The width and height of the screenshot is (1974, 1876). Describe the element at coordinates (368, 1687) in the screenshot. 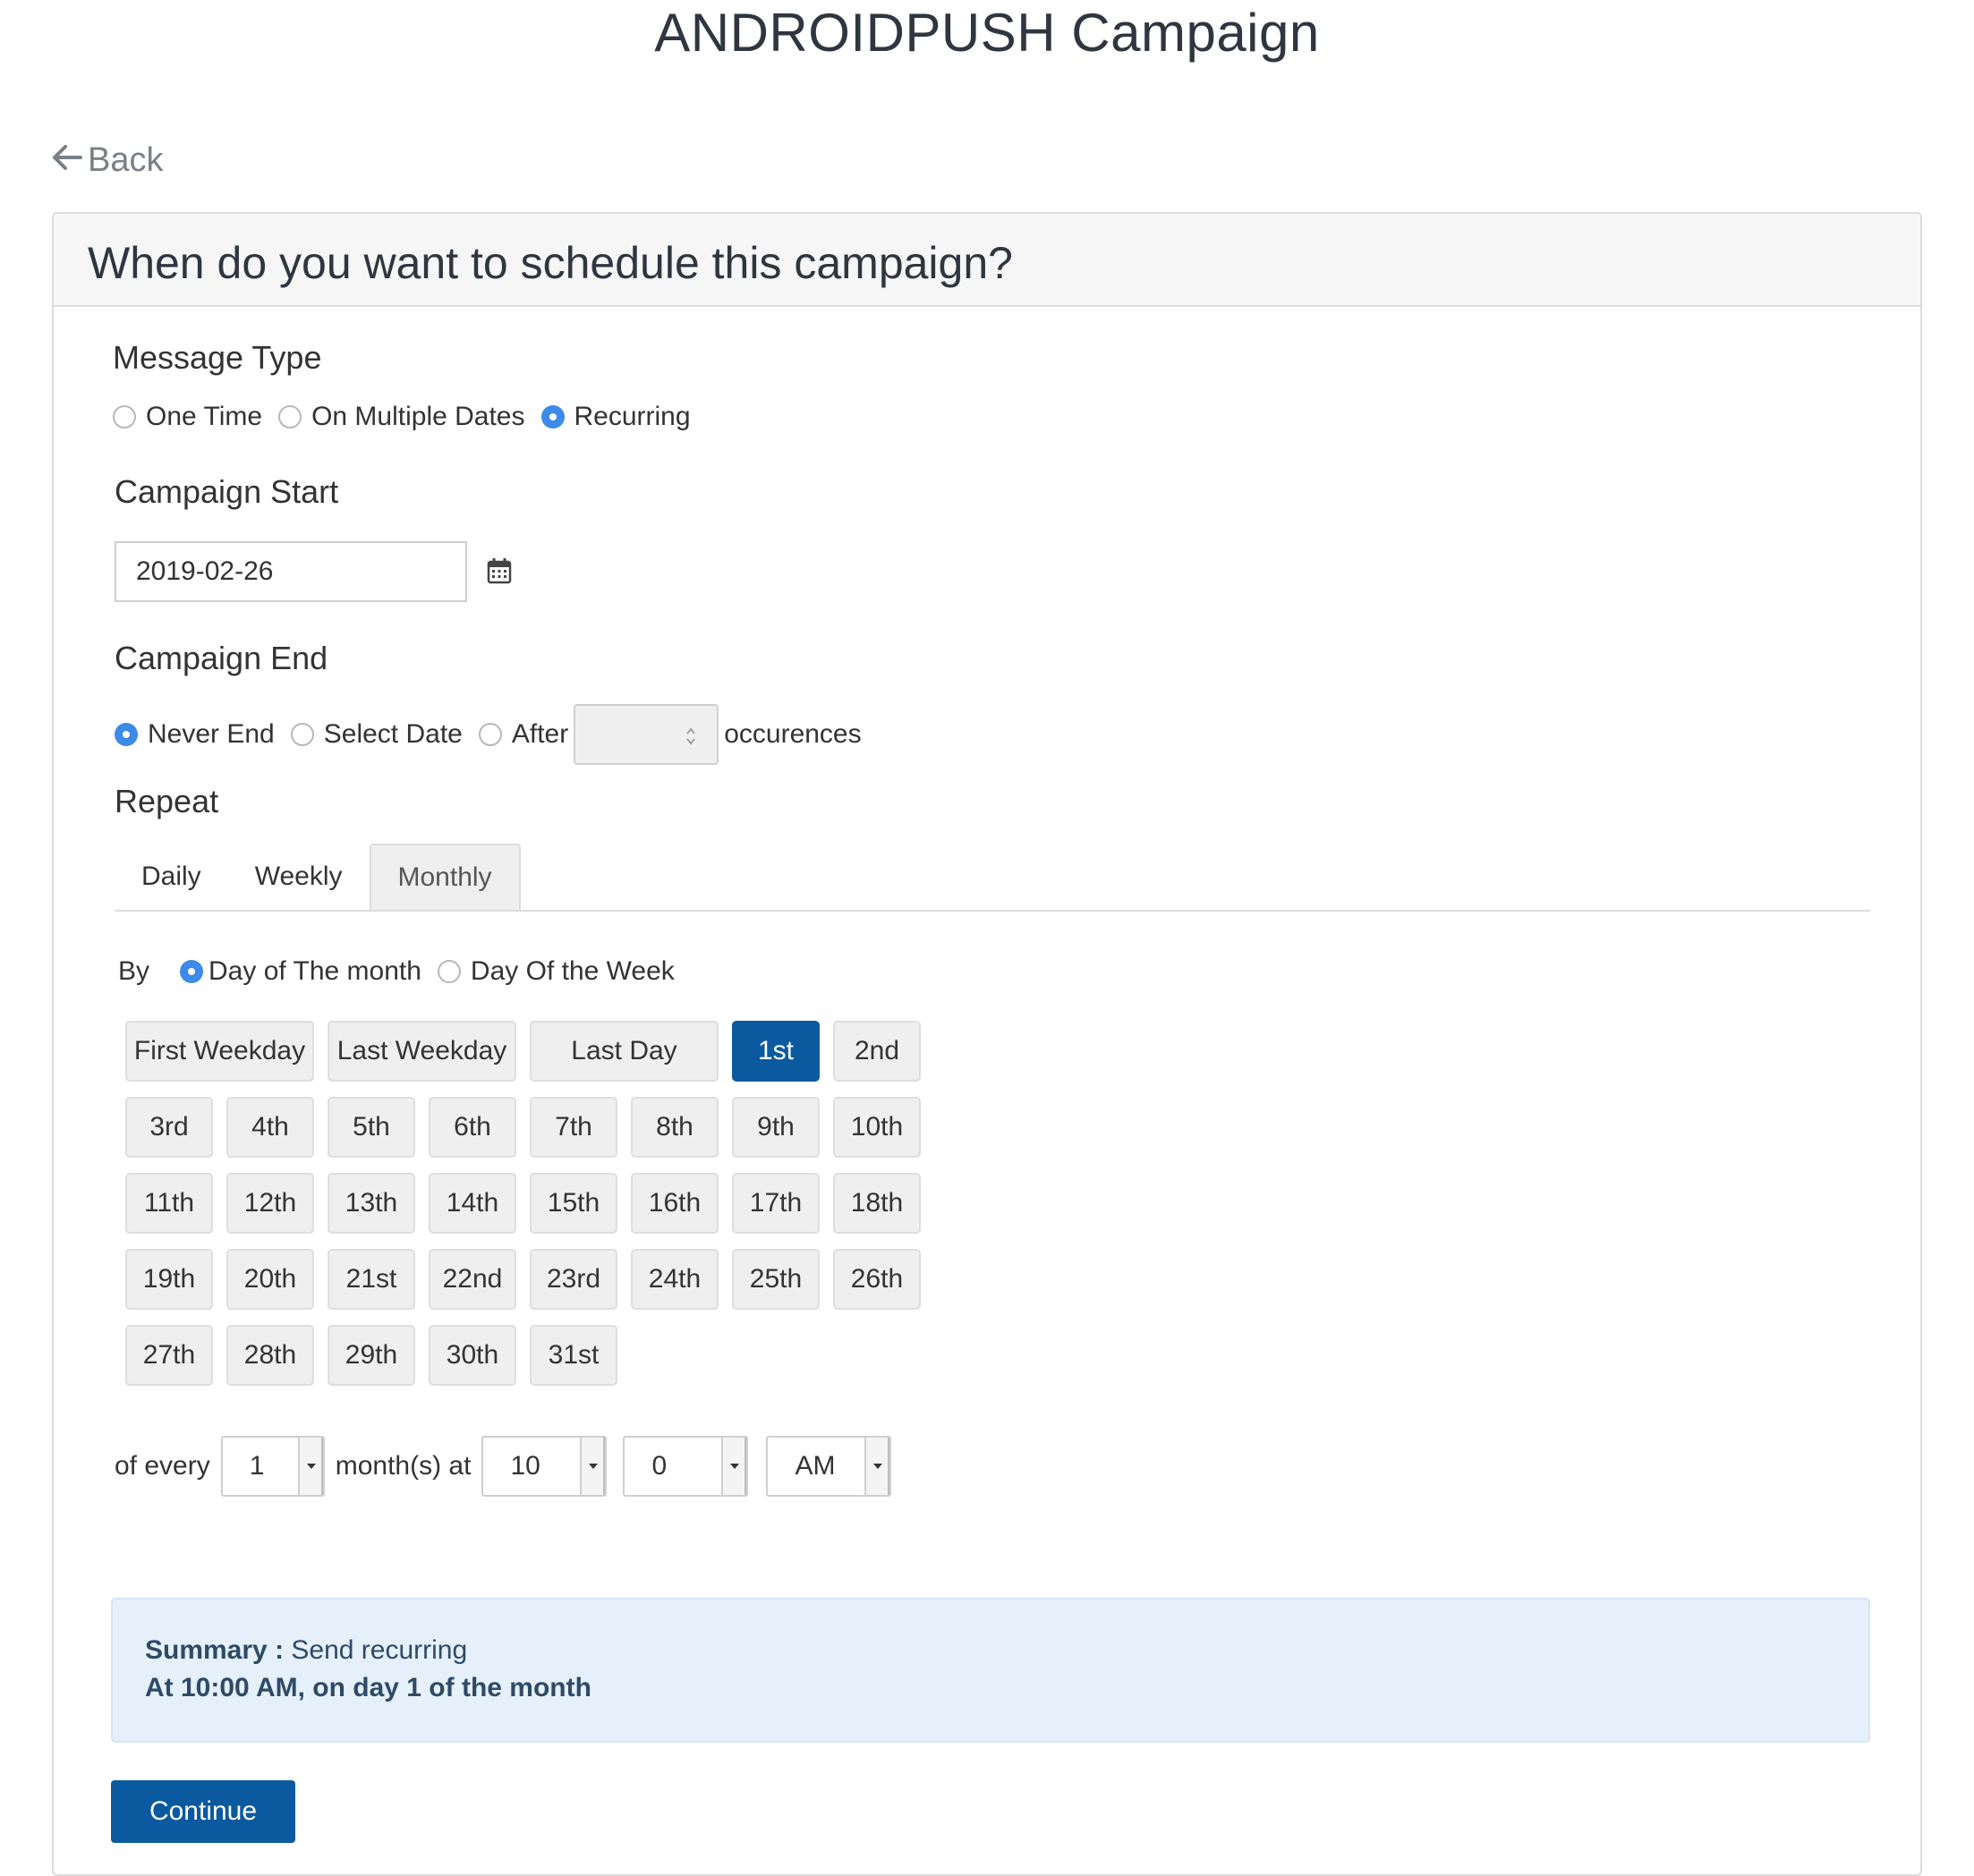

I see `summary-detail: At 10:00 AM, on day 1 of the month` at that location.